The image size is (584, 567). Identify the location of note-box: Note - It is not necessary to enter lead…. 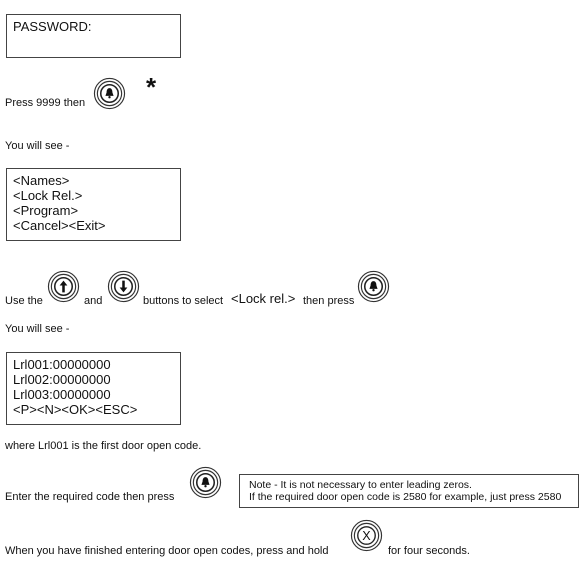
(409, 491).